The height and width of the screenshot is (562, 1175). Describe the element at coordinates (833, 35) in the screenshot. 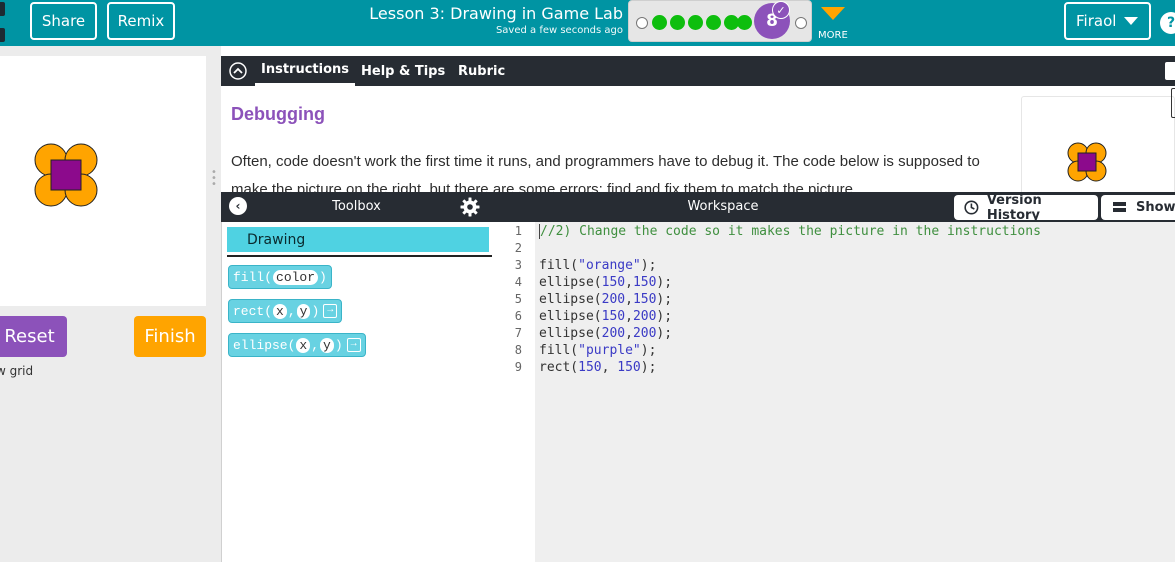

I see `more-label: MORE` at that location.